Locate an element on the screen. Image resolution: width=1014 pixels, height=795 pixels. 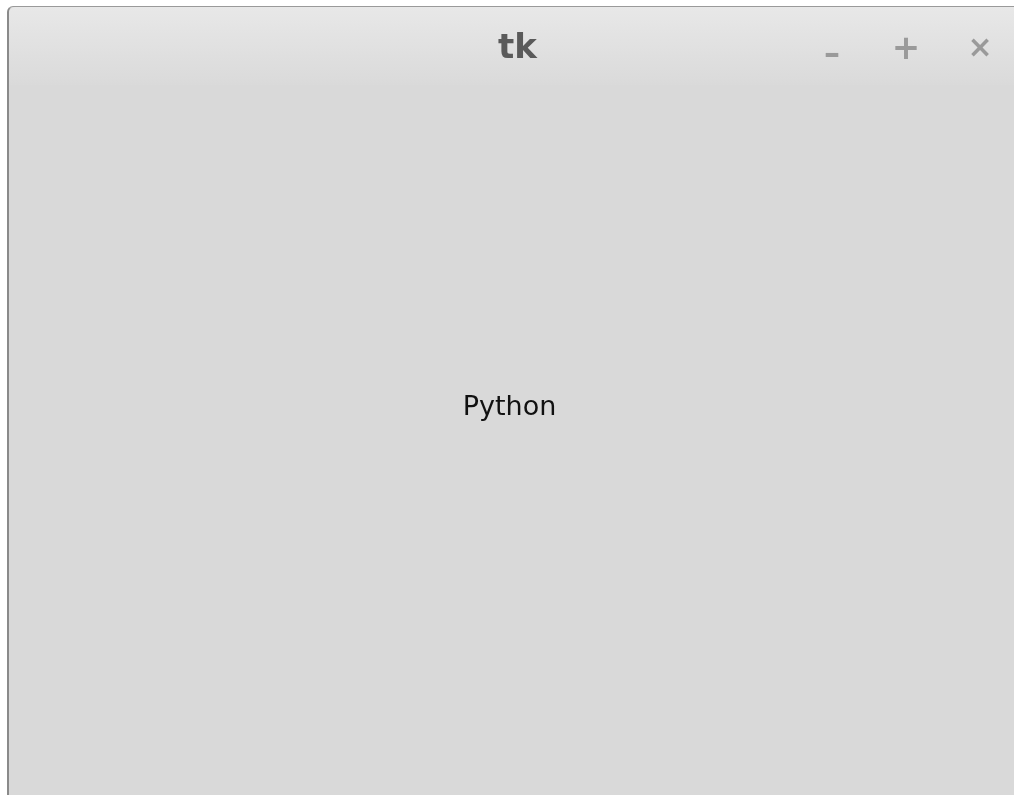
minimize-button: – is located at coordinates (832, 47).